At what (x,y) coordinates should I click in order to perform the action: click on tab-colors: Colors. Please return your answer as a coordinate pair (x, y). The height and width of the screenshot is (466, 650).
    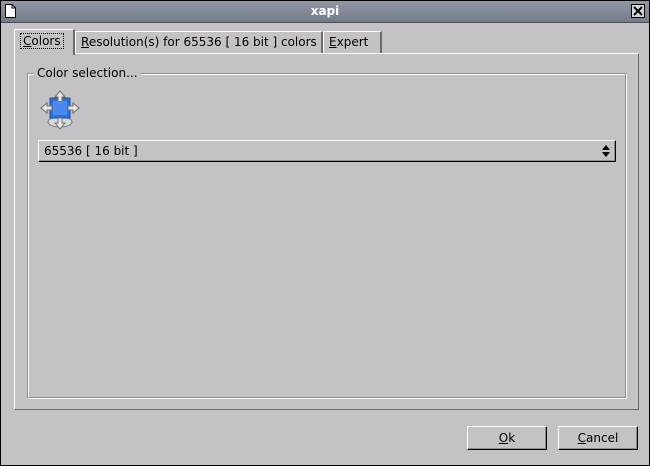
    Looking at the image, I should click on (44, 42).